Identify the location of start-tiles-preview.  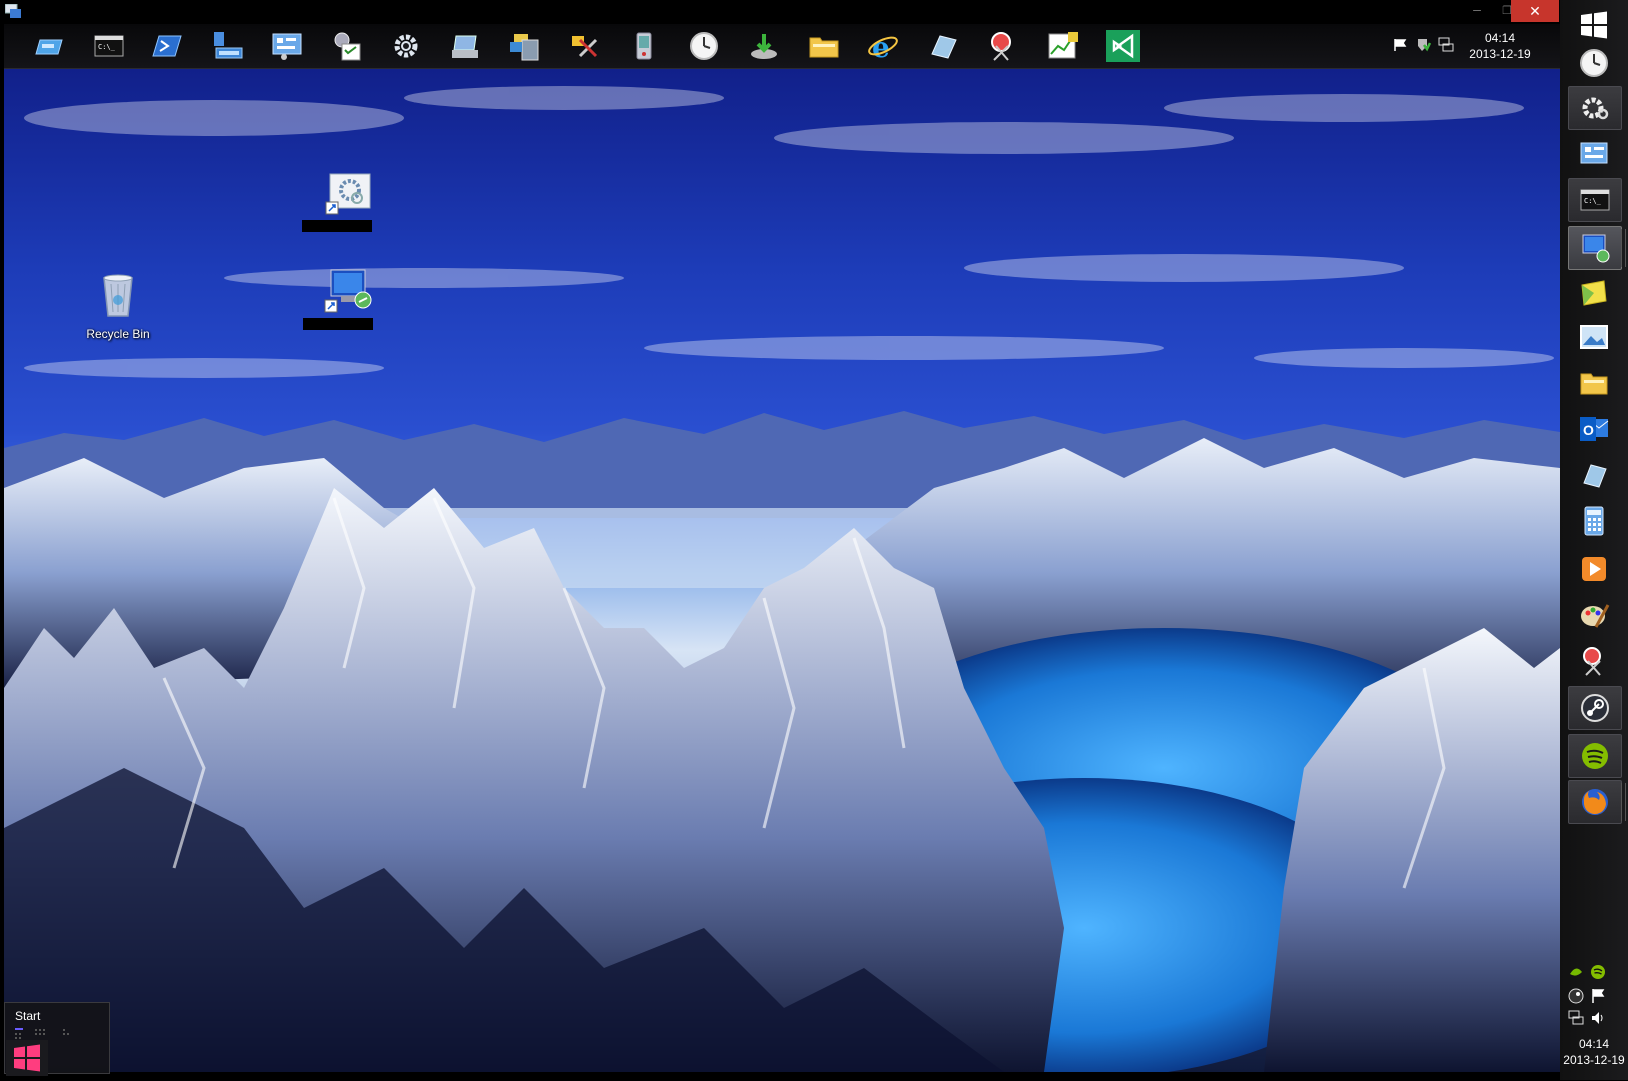
(42, 1033).